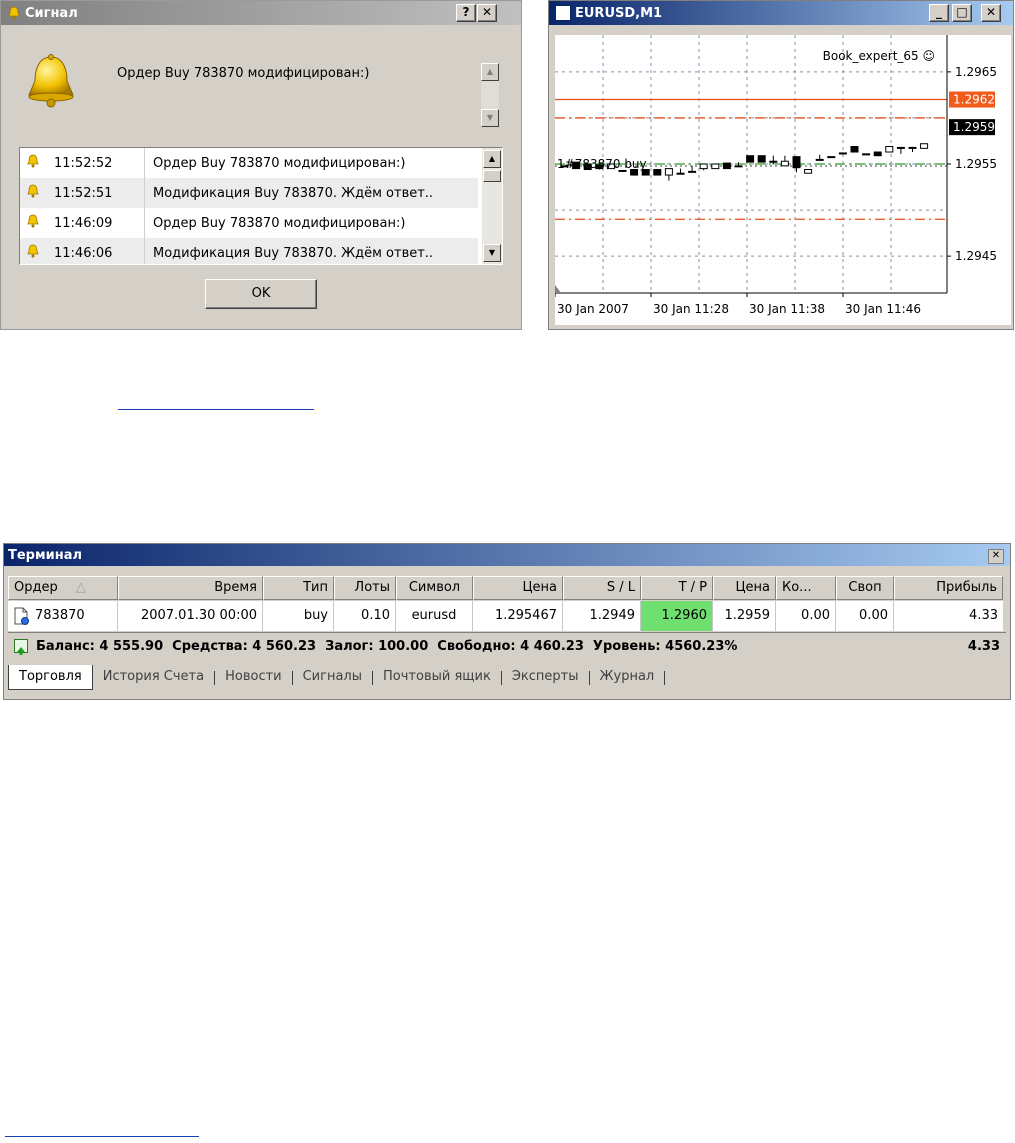  What do you see at coordinates (45, 555) in the screenshot?
I see `terminal-title: Терминал` at bounding box center [45, 555].